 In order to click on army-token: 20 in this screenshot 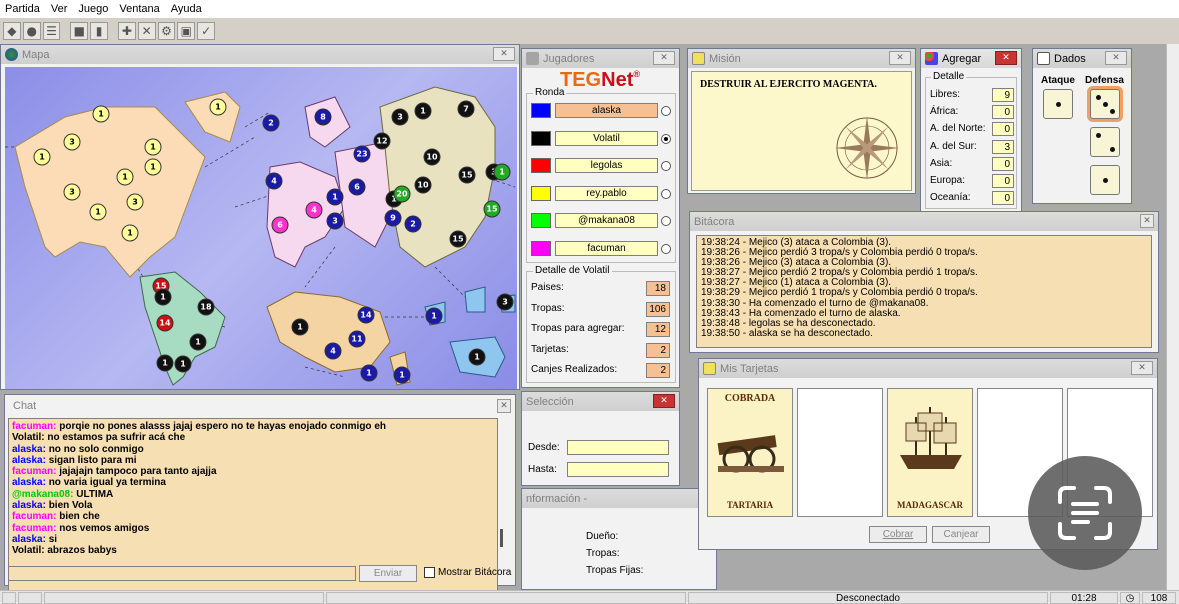, I will do `click(402, 194)`.